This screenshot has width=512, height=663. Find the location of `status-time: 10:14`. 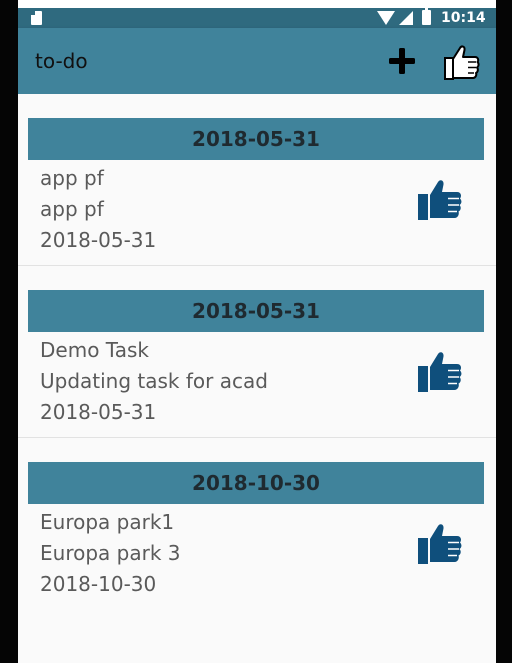

status-time: 10:14 is located at coordinates (463, 18).